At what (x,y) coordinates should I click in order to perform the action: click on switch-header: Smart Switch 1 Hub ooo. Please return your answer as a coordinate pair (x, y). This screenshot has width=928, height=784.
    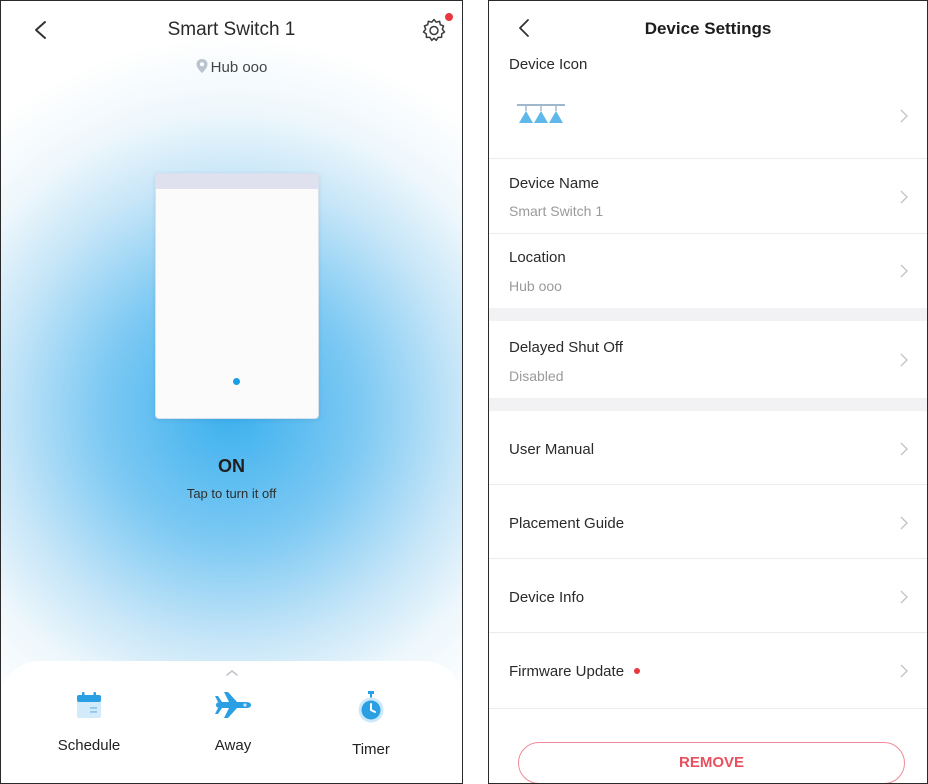
    Looking at the image, I should click on (231, 46).